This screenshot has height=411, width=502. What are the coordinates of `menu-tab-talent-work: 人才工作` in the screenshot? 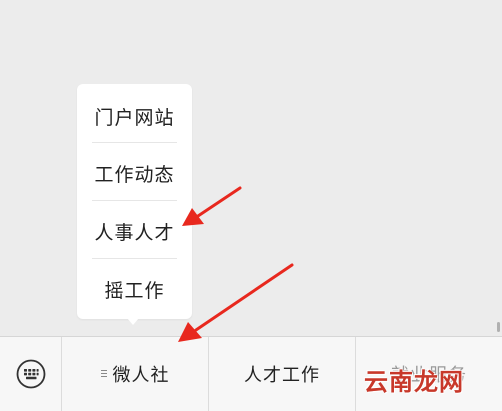 It's located at (282, 374).